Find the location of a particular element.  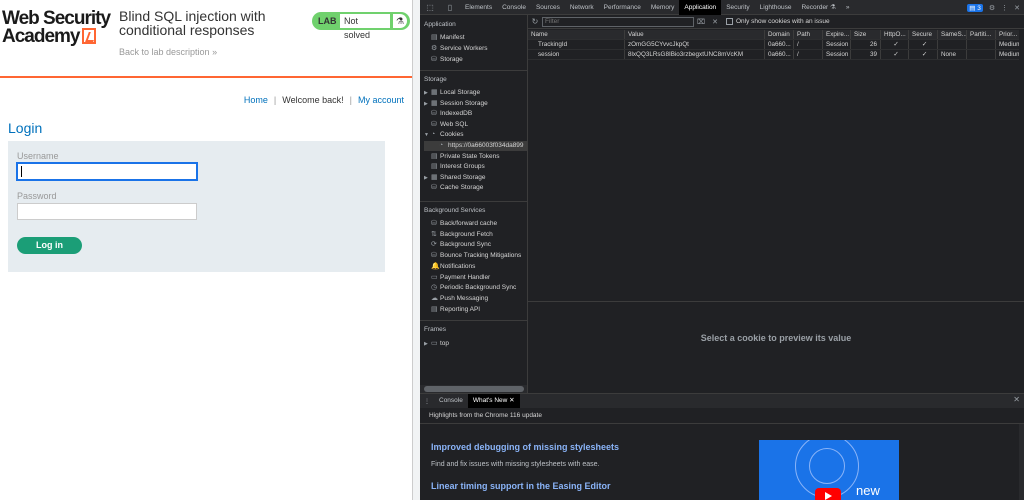

column-header-value: Value is located at coordinates (695, 34).